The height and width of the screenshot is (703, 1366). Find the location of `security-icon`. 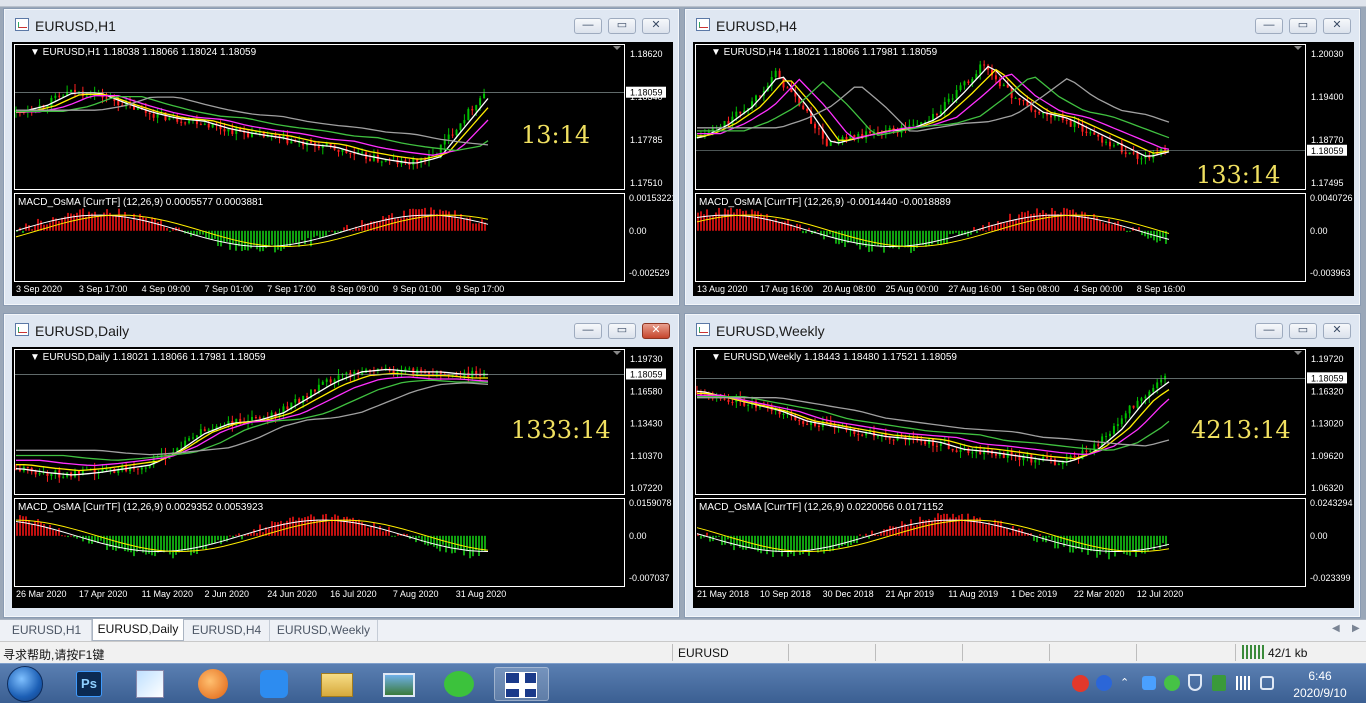

security-icon is located at coordinates (1219, 683).